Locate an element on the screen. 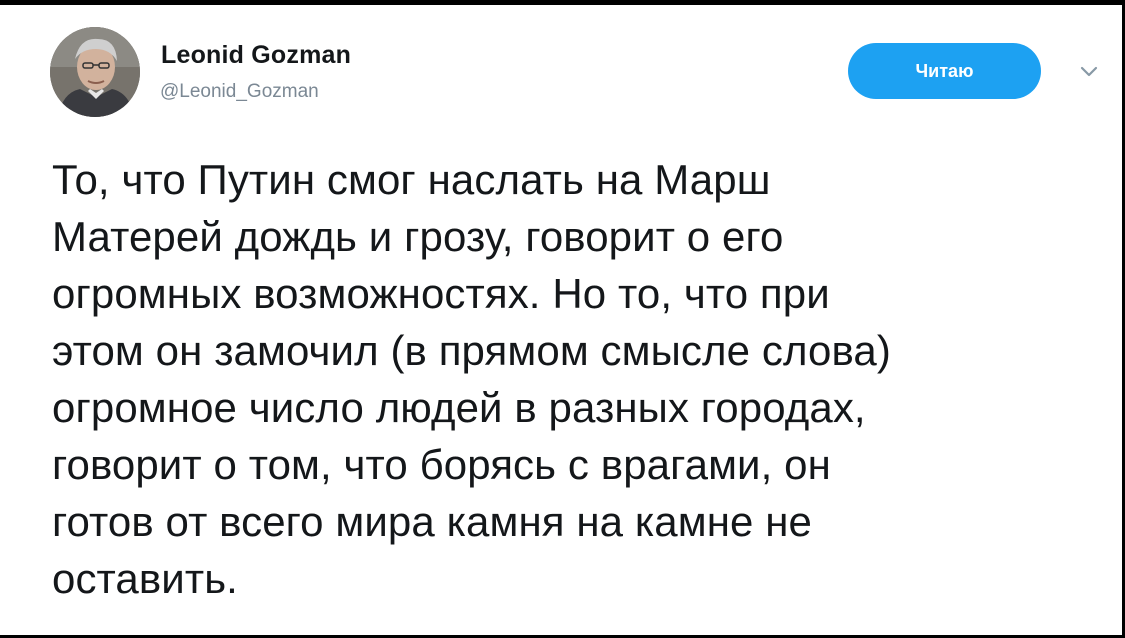 This screenshot has width=1125, height=638. tweet-text-line: огромное число людей в разных городах, is located at coordinates (459, 407).